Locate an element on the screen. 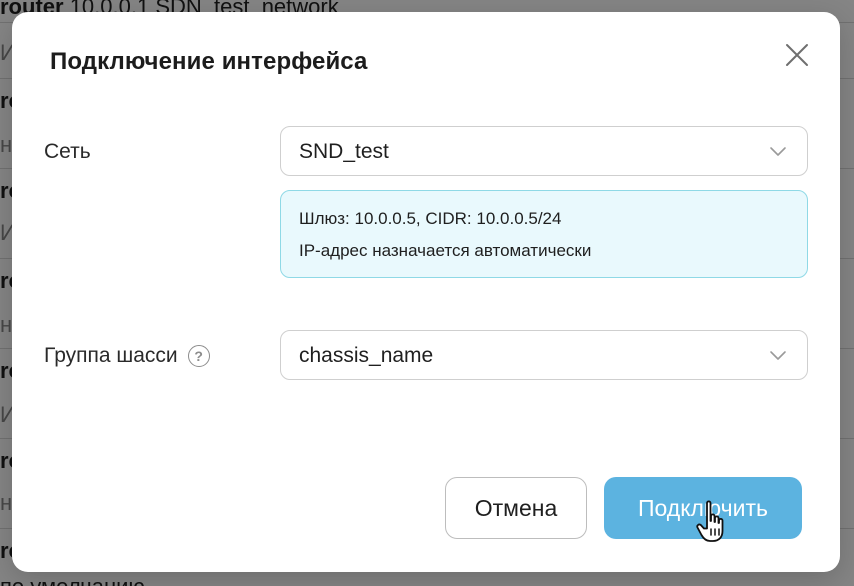 The image size is (854, 586). network-label: Сеть is located at coordinates (67, 151).